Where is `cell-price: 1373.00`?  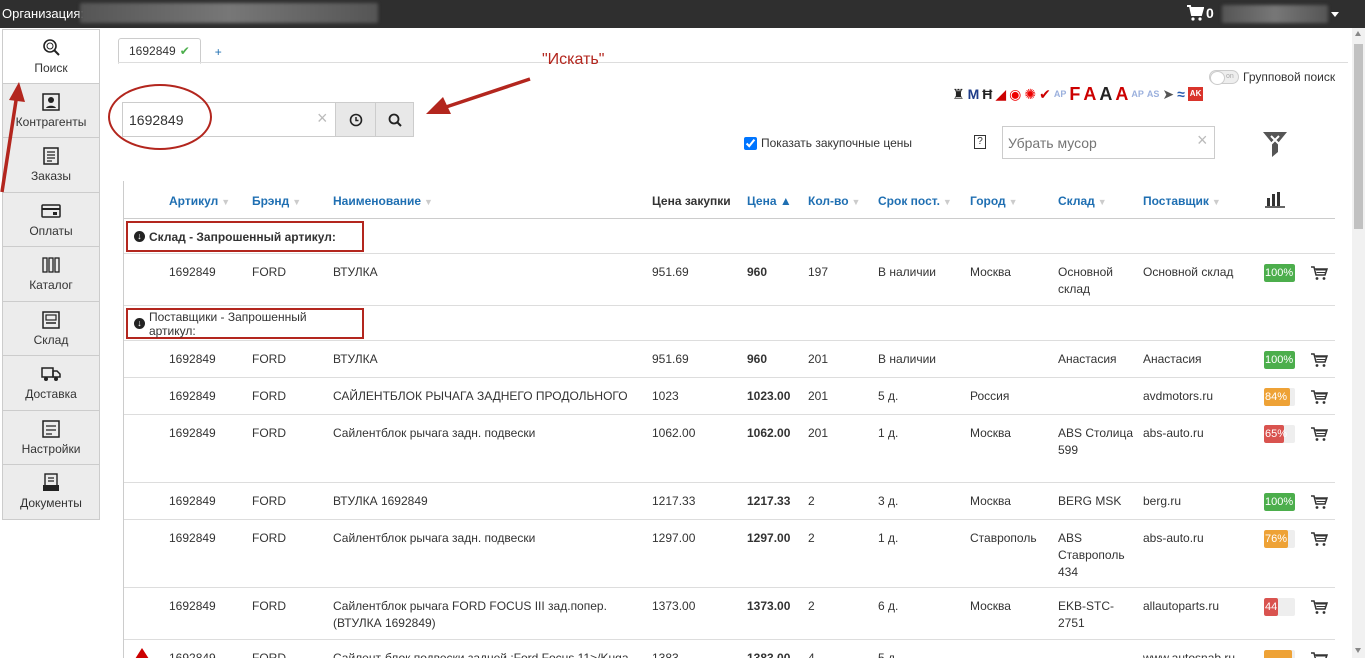
cell-price: 1373.00 is located at coordinates (769, 606).